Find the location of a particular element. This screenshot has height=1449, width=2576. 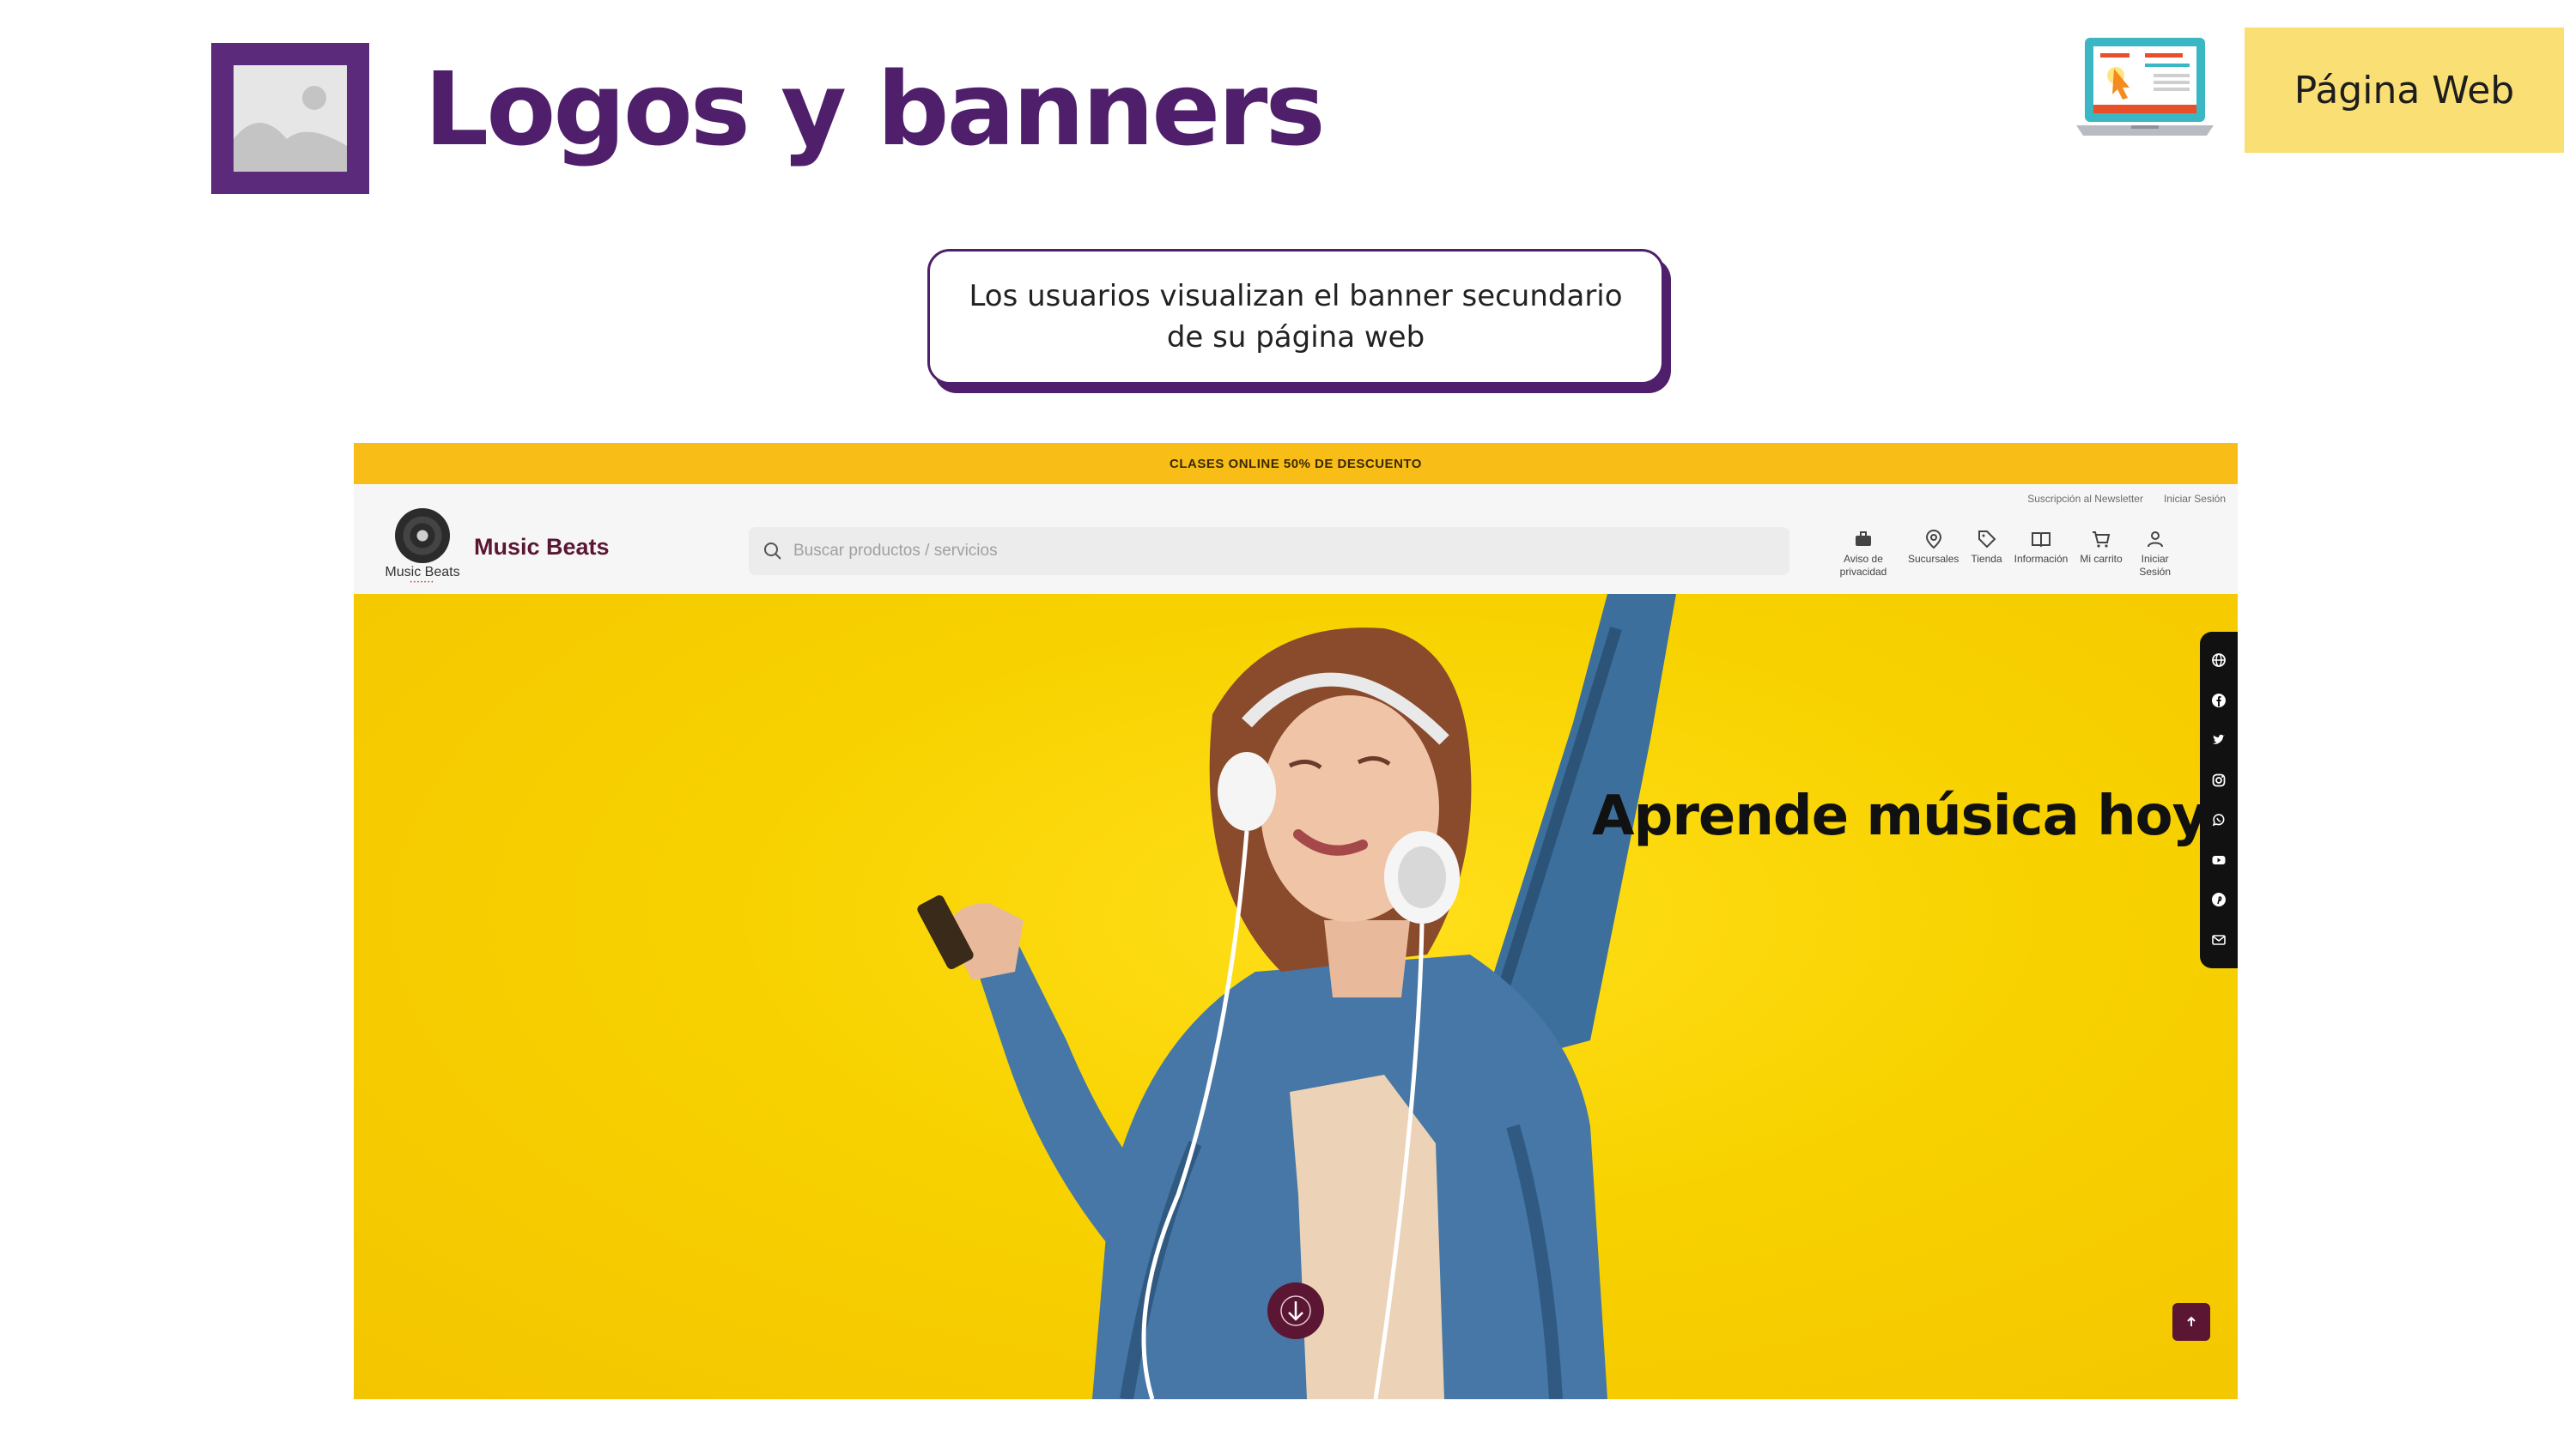

user-icon is located at coordinates (2155, 539).